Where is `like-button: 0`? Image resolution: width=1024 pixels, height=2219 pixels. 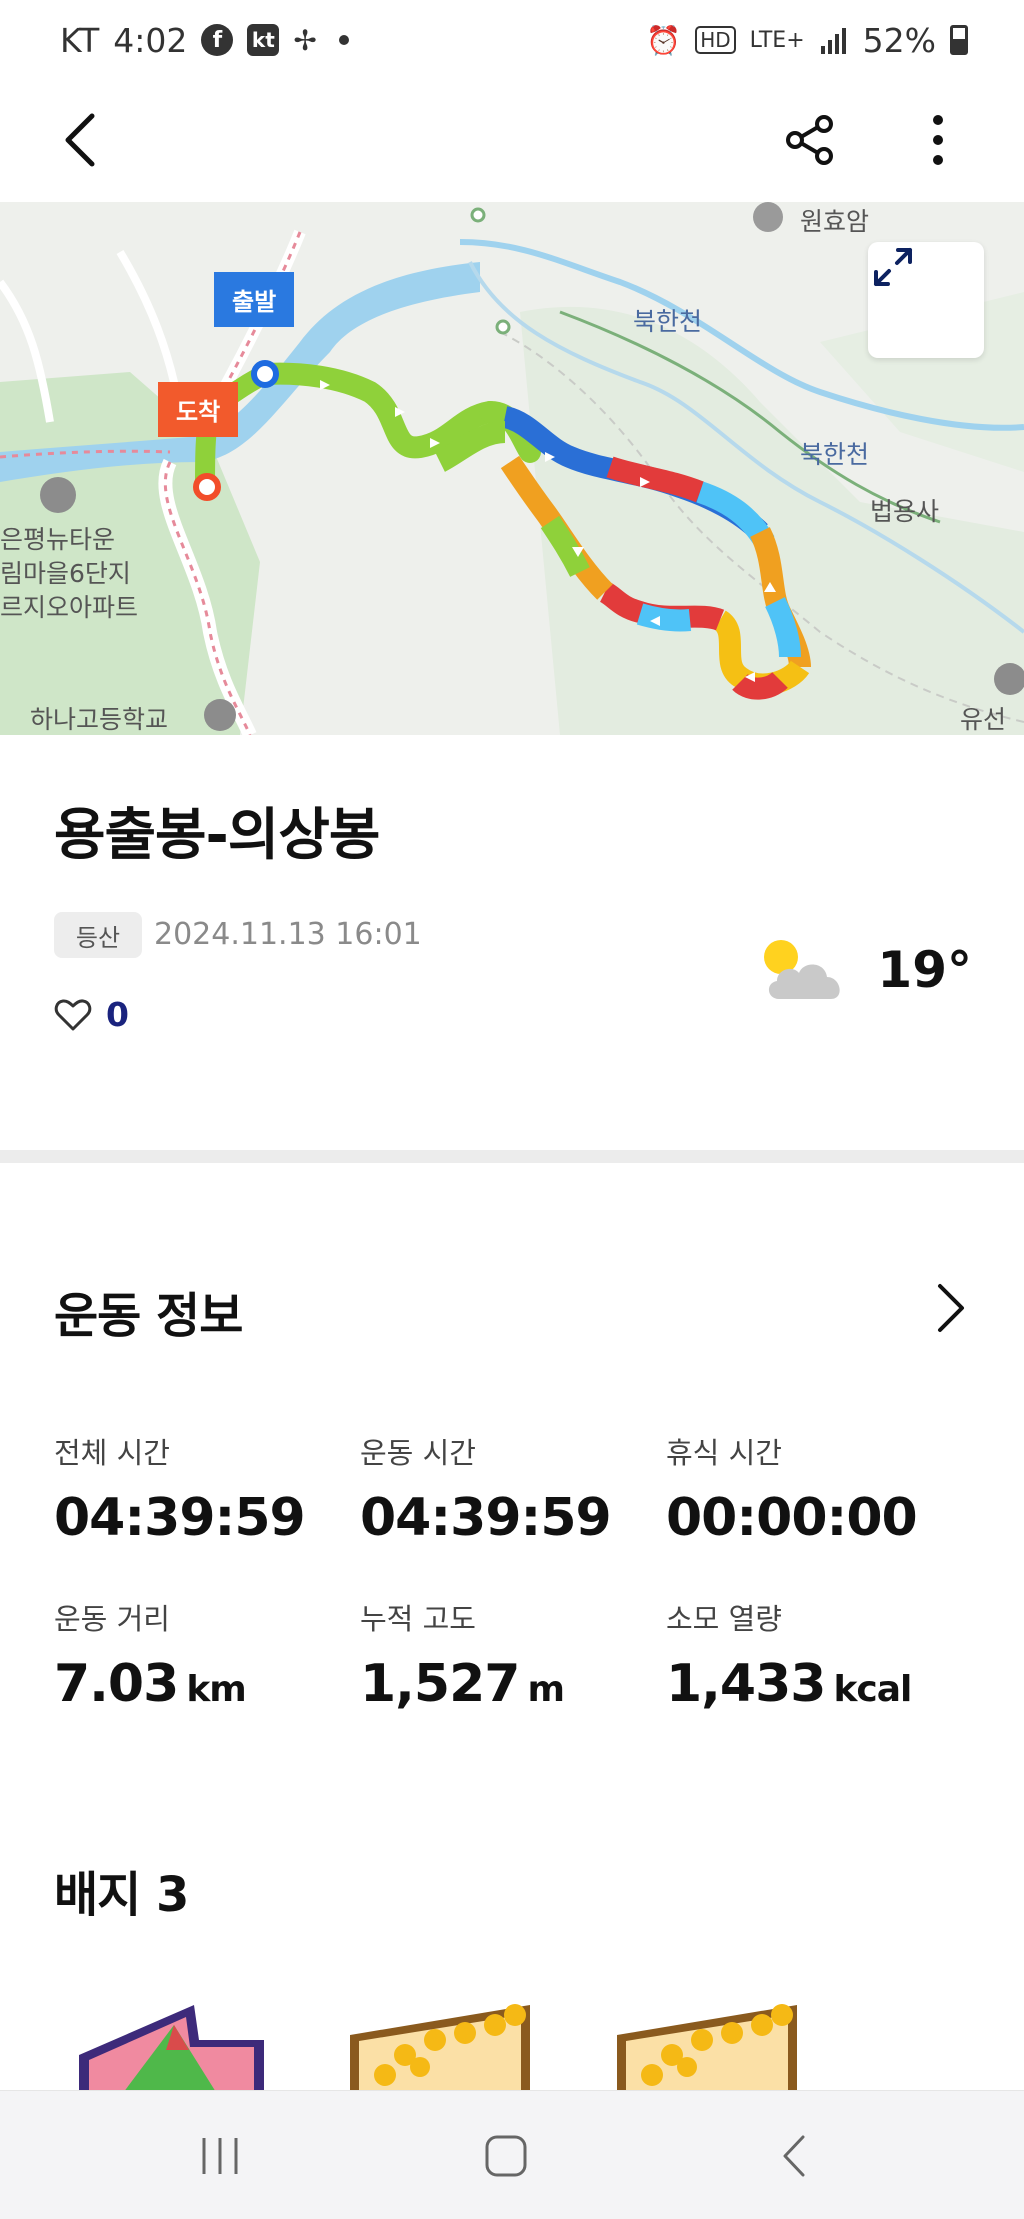
like-button: 0 is located at coordinates (91, 1014).